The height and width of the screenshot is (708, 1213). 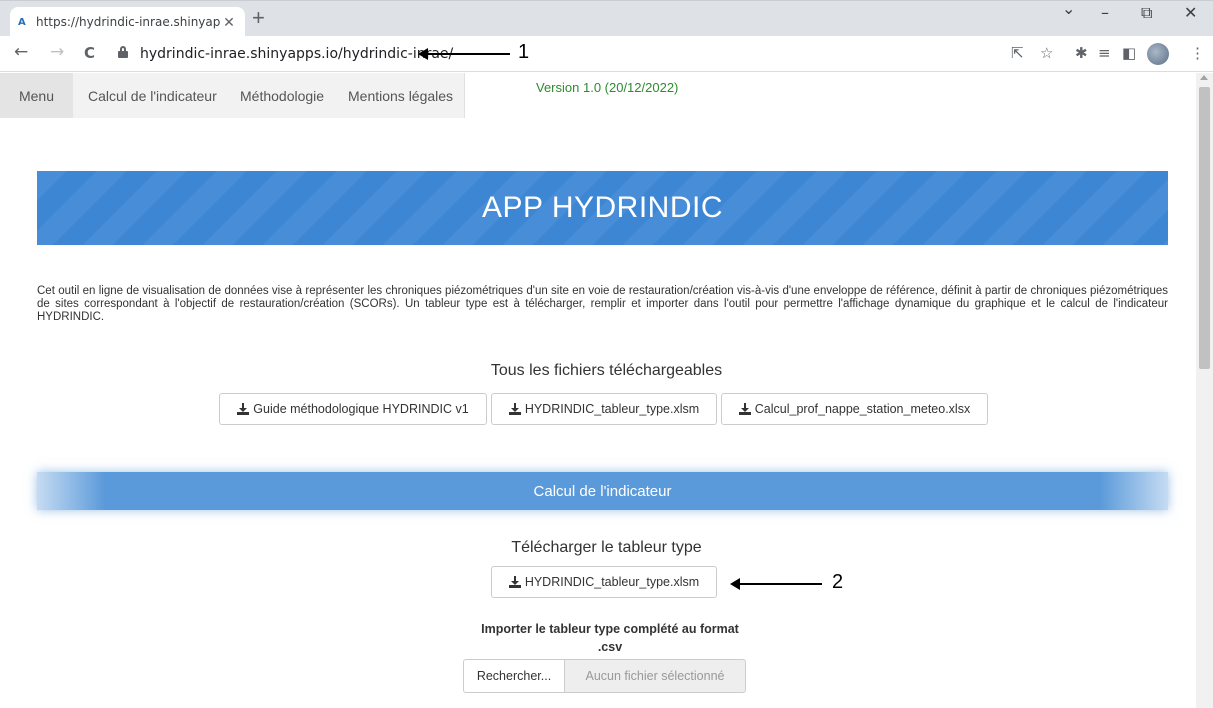 What do you see at coordinates (1046, 53) in the screenshot?
I see `bookmark-star-icon: ☆` at bounding box center [1046, 53].